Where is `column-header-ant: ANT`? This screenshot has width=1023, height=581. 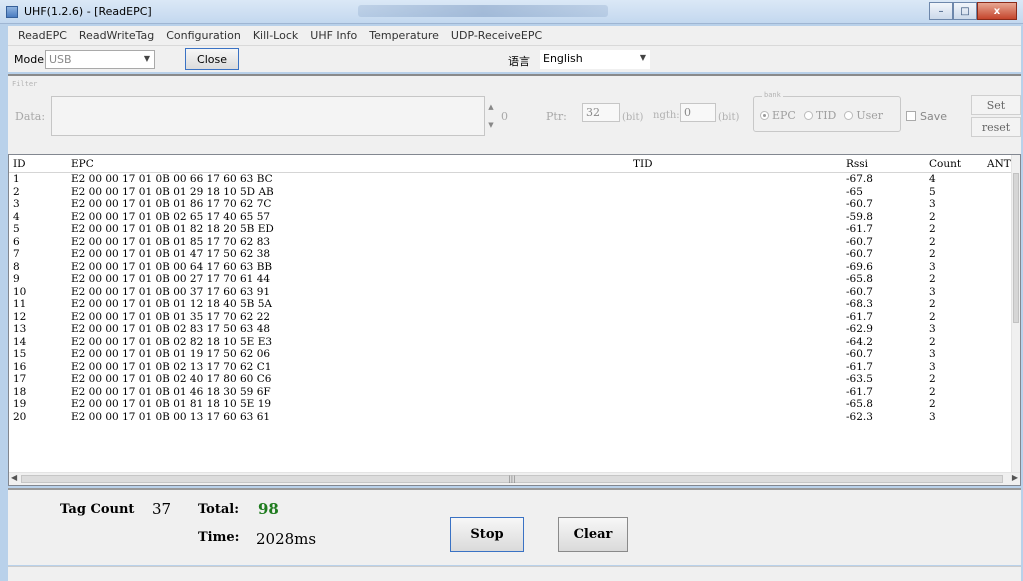
column-header-ant: ANT is located at coordinates (999, 164).